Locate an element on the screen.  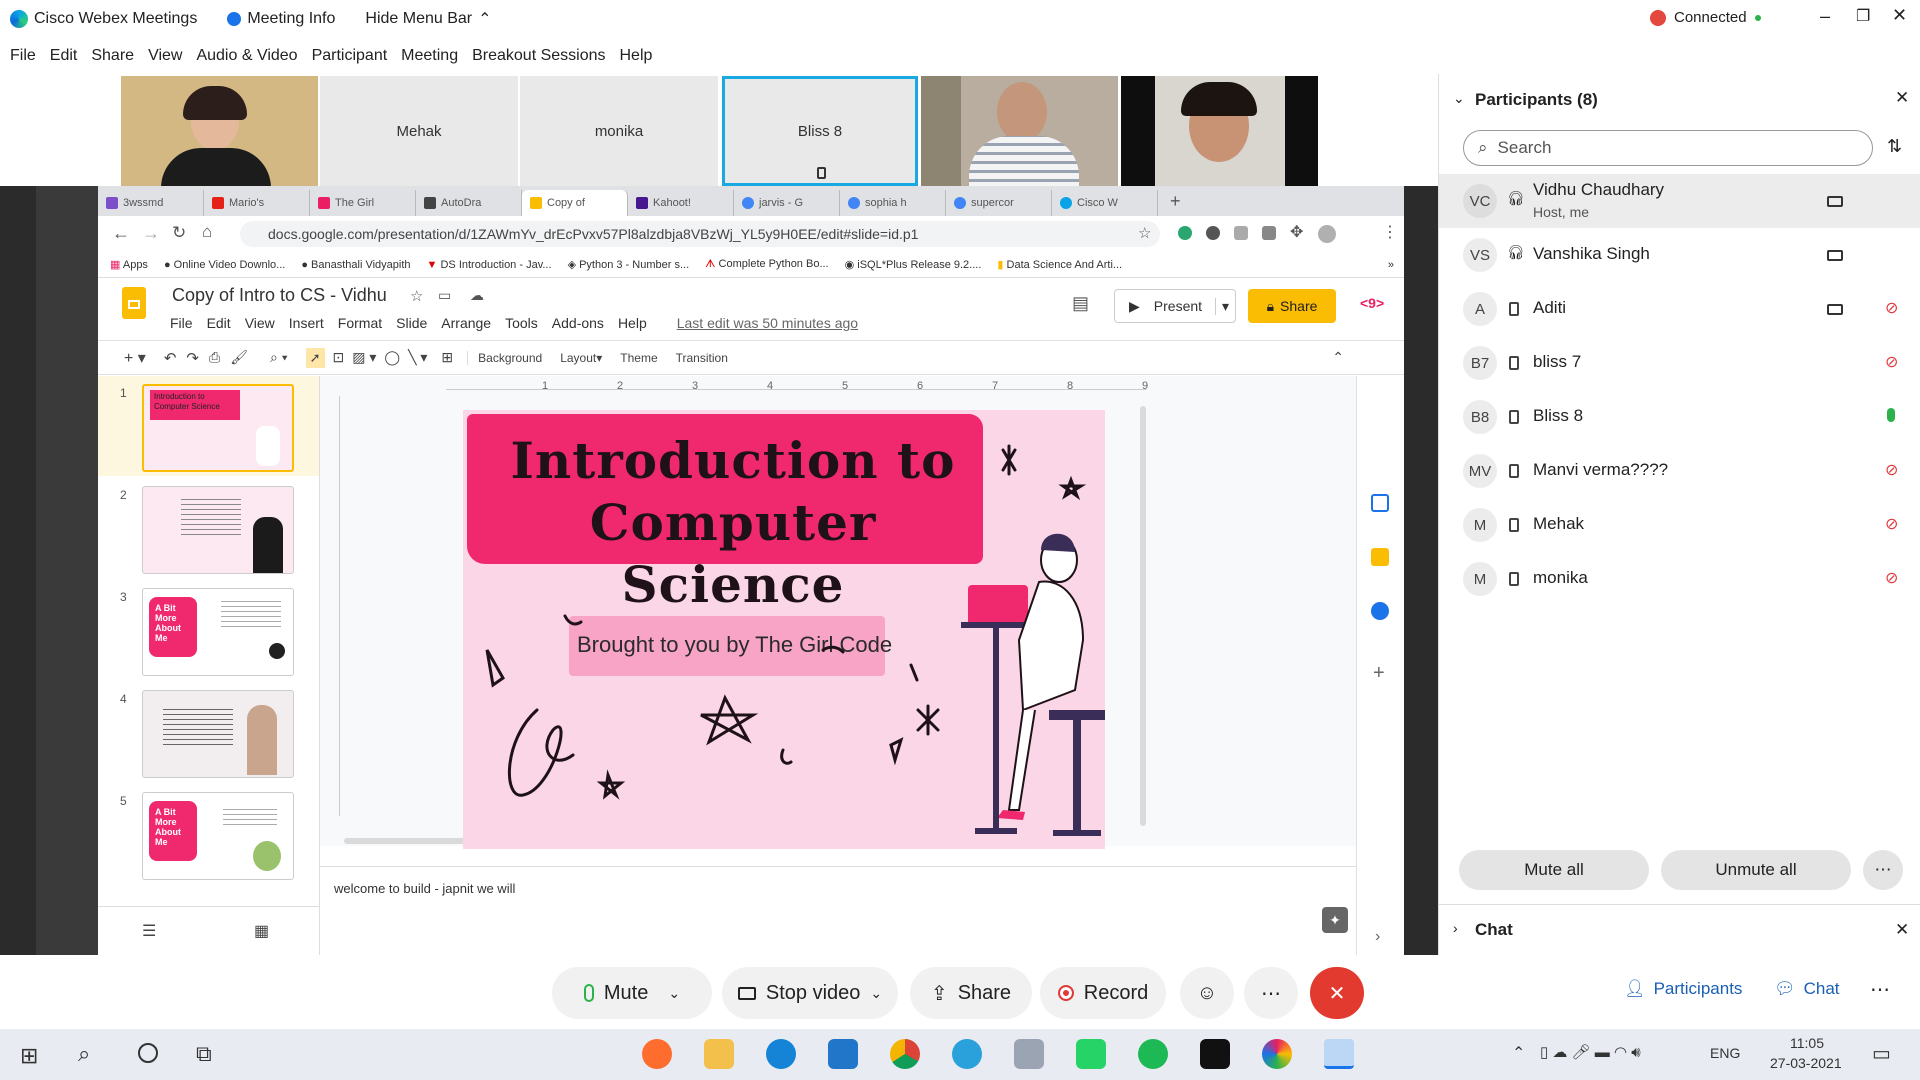
tasks-icon is located at coordinates (1380, 611).